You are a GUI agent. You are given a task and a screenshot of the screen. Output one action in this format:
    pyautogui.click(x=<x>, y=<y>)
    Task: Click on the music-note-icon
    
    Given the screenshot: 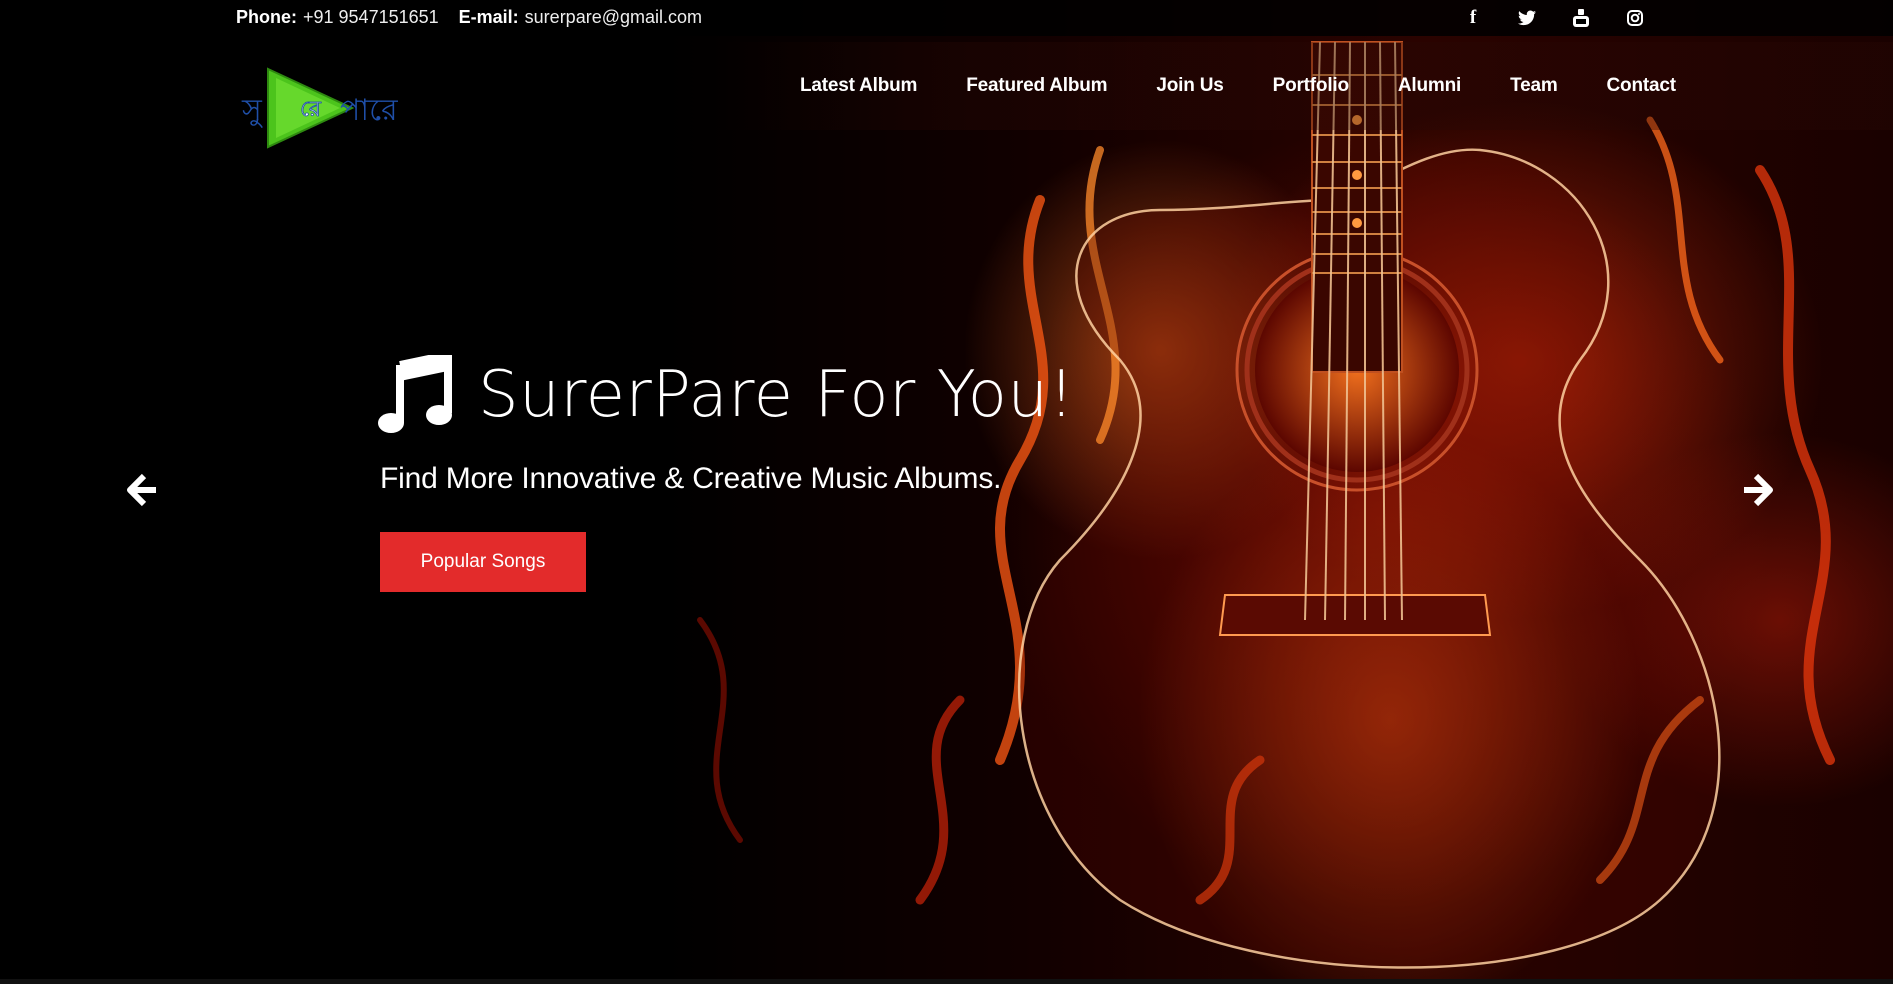 What is the action you would take?
    pyautogui.click(x=415, y=394)
    